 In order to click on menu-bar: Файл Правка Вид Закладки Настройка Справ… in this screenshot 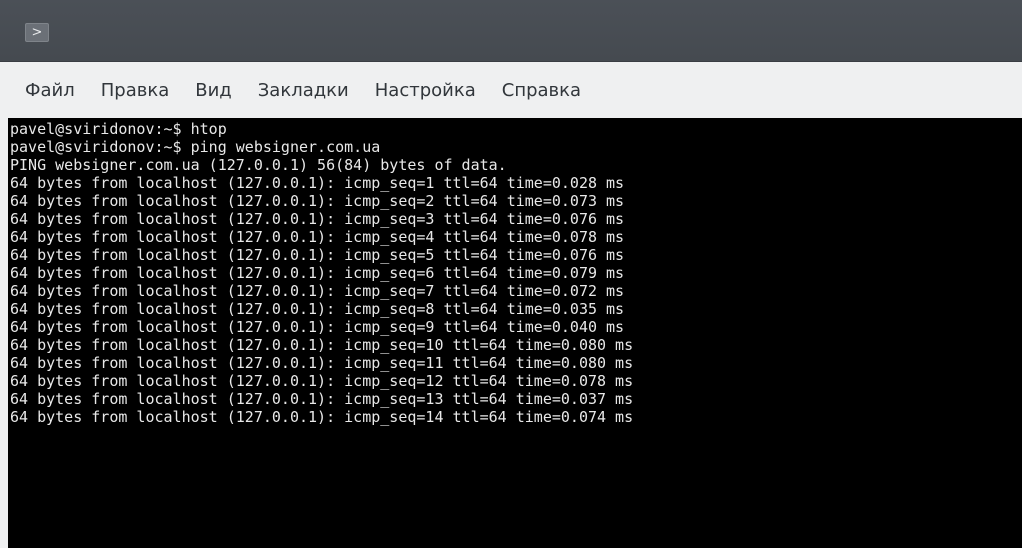, I will do `click(511, 90)`.